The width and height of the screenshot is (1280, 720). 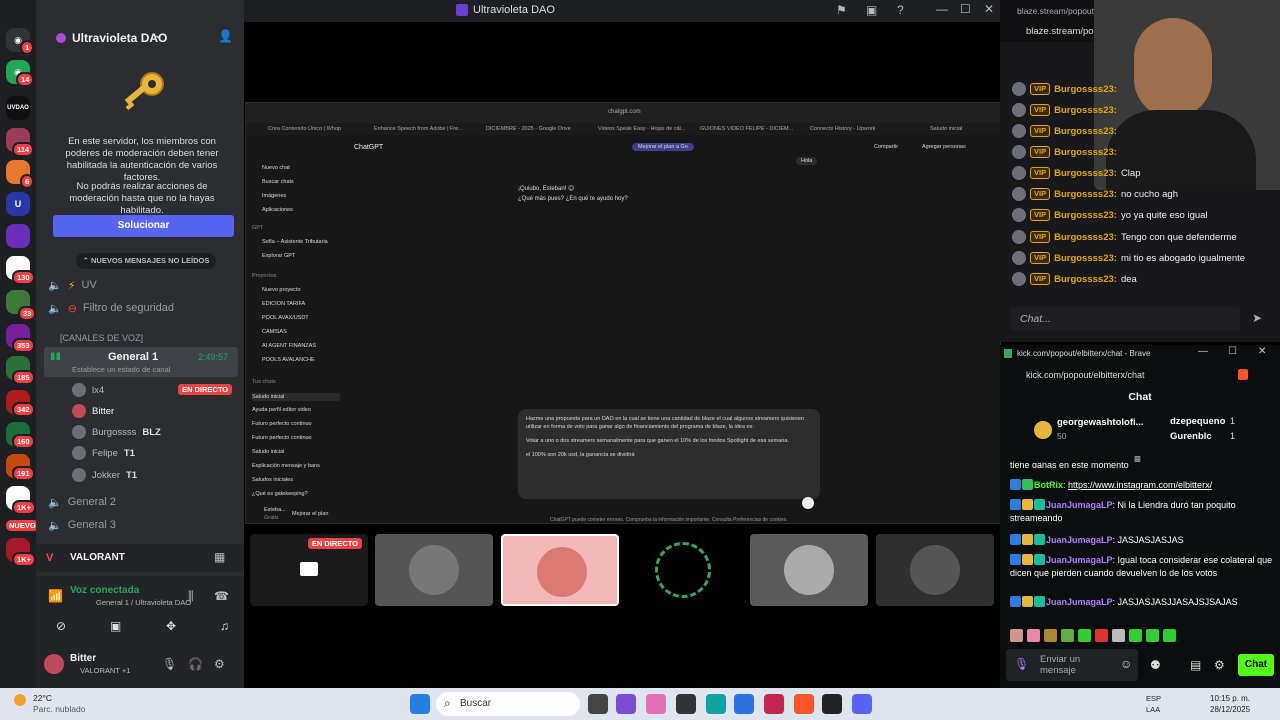 I want to click on store-icon: ▤, so click(x=1195, y=665).